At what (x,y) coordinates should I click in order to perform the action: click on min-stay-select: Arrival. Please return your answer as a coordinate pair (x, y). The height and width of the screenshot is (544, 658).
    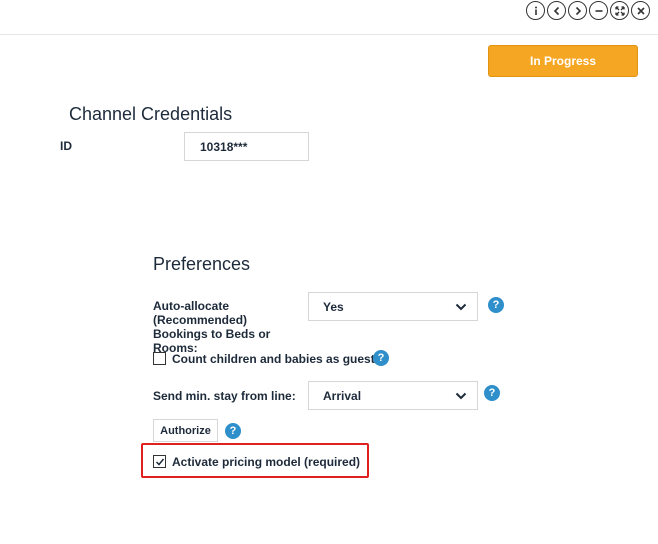
    Looking at the image, I should click on (393, 395).